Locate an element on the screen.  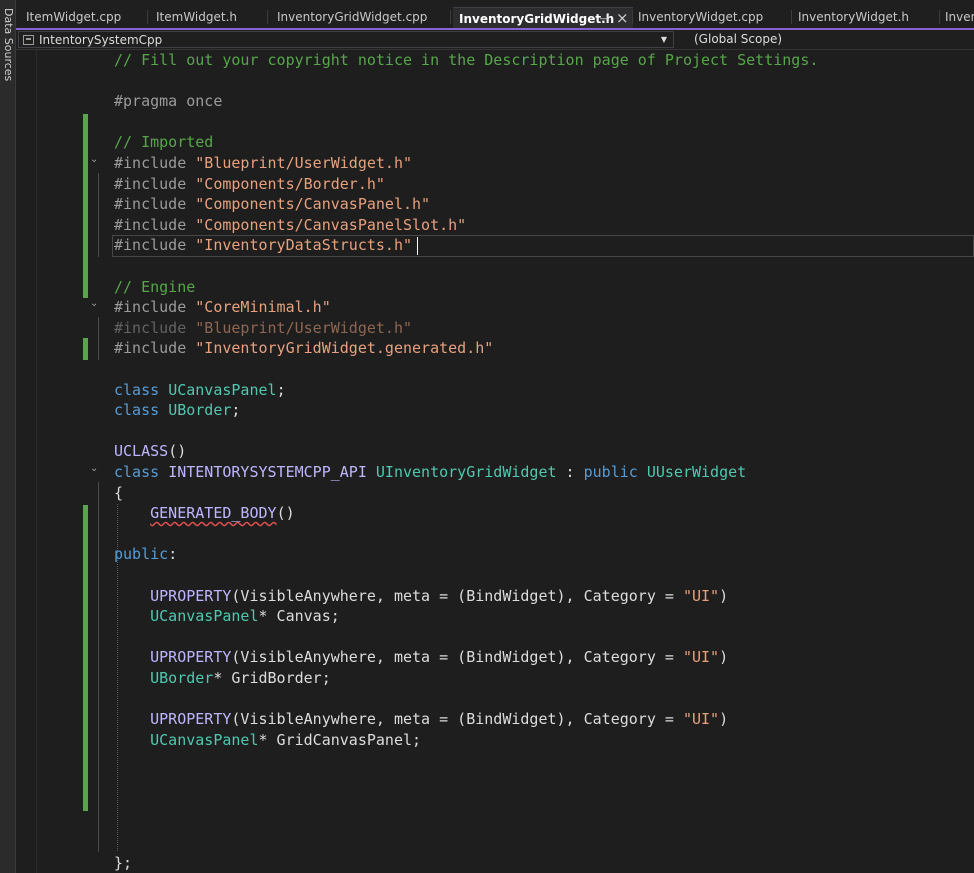
code-token: "Blueprint/UserWidget.h" is located at coordinates (304, 163).